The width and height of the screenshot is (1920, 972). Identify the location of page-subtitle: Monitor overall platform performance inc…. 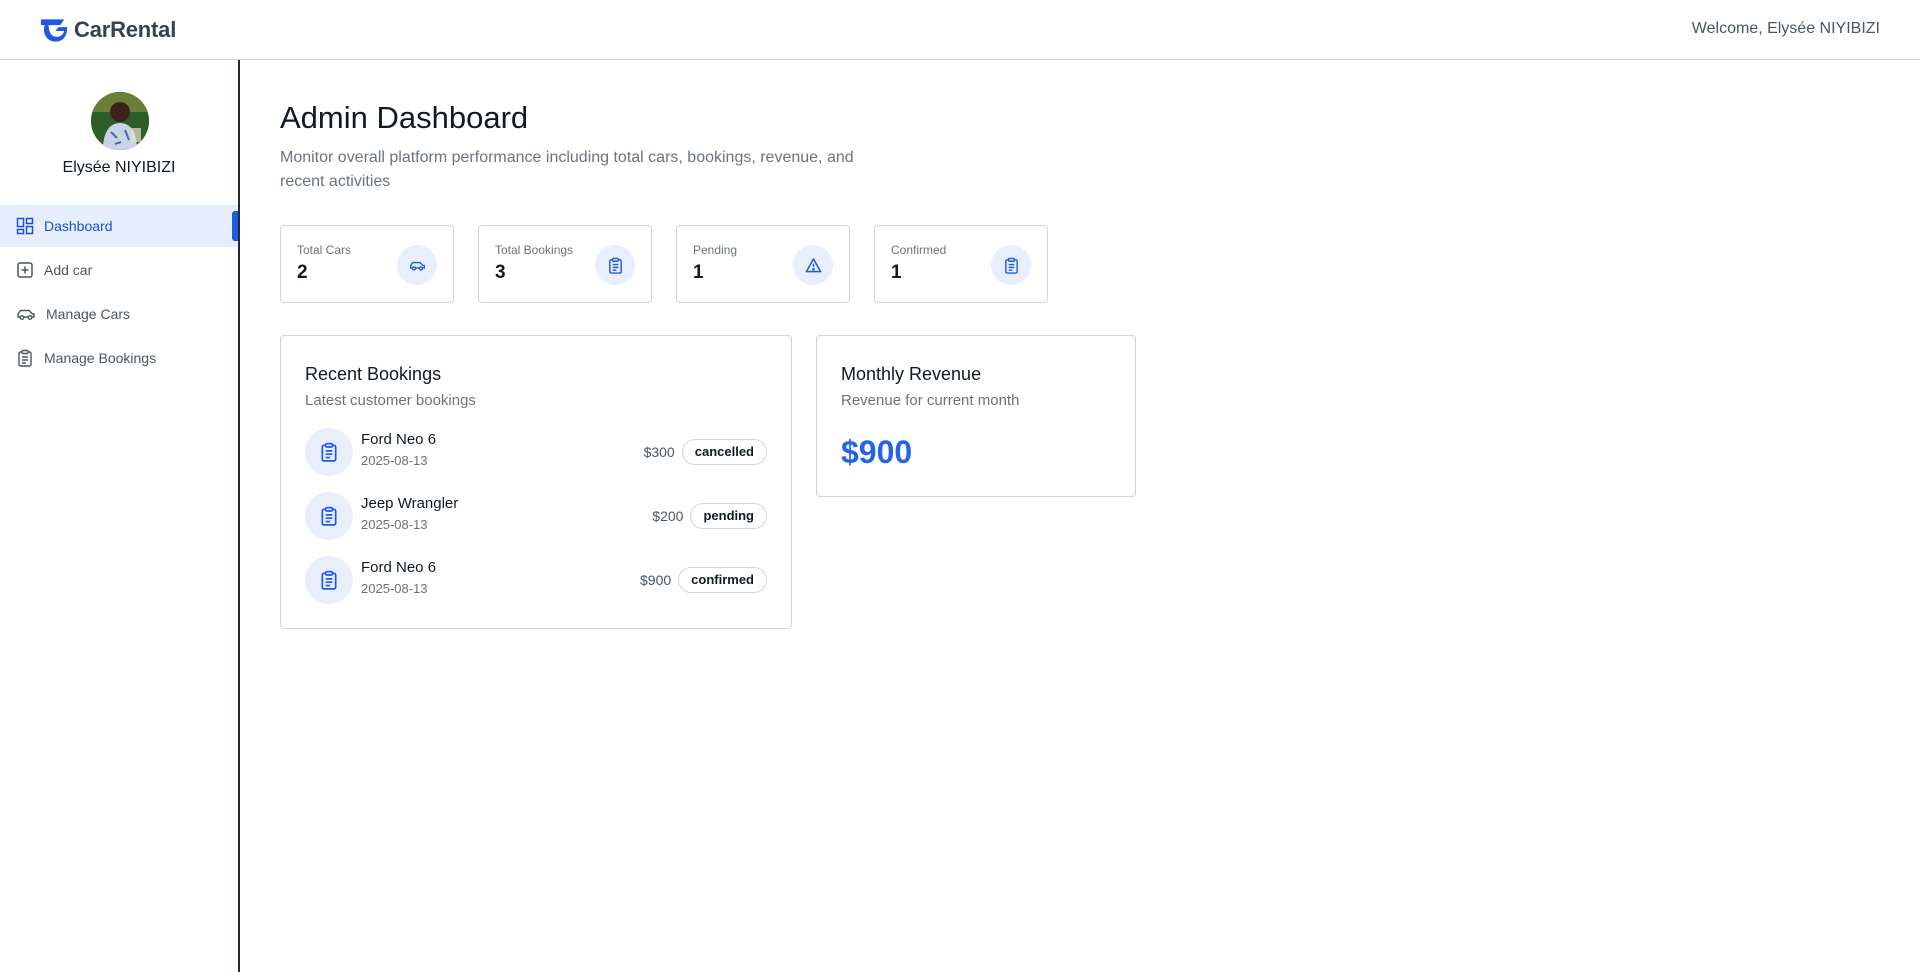
(567, 169).